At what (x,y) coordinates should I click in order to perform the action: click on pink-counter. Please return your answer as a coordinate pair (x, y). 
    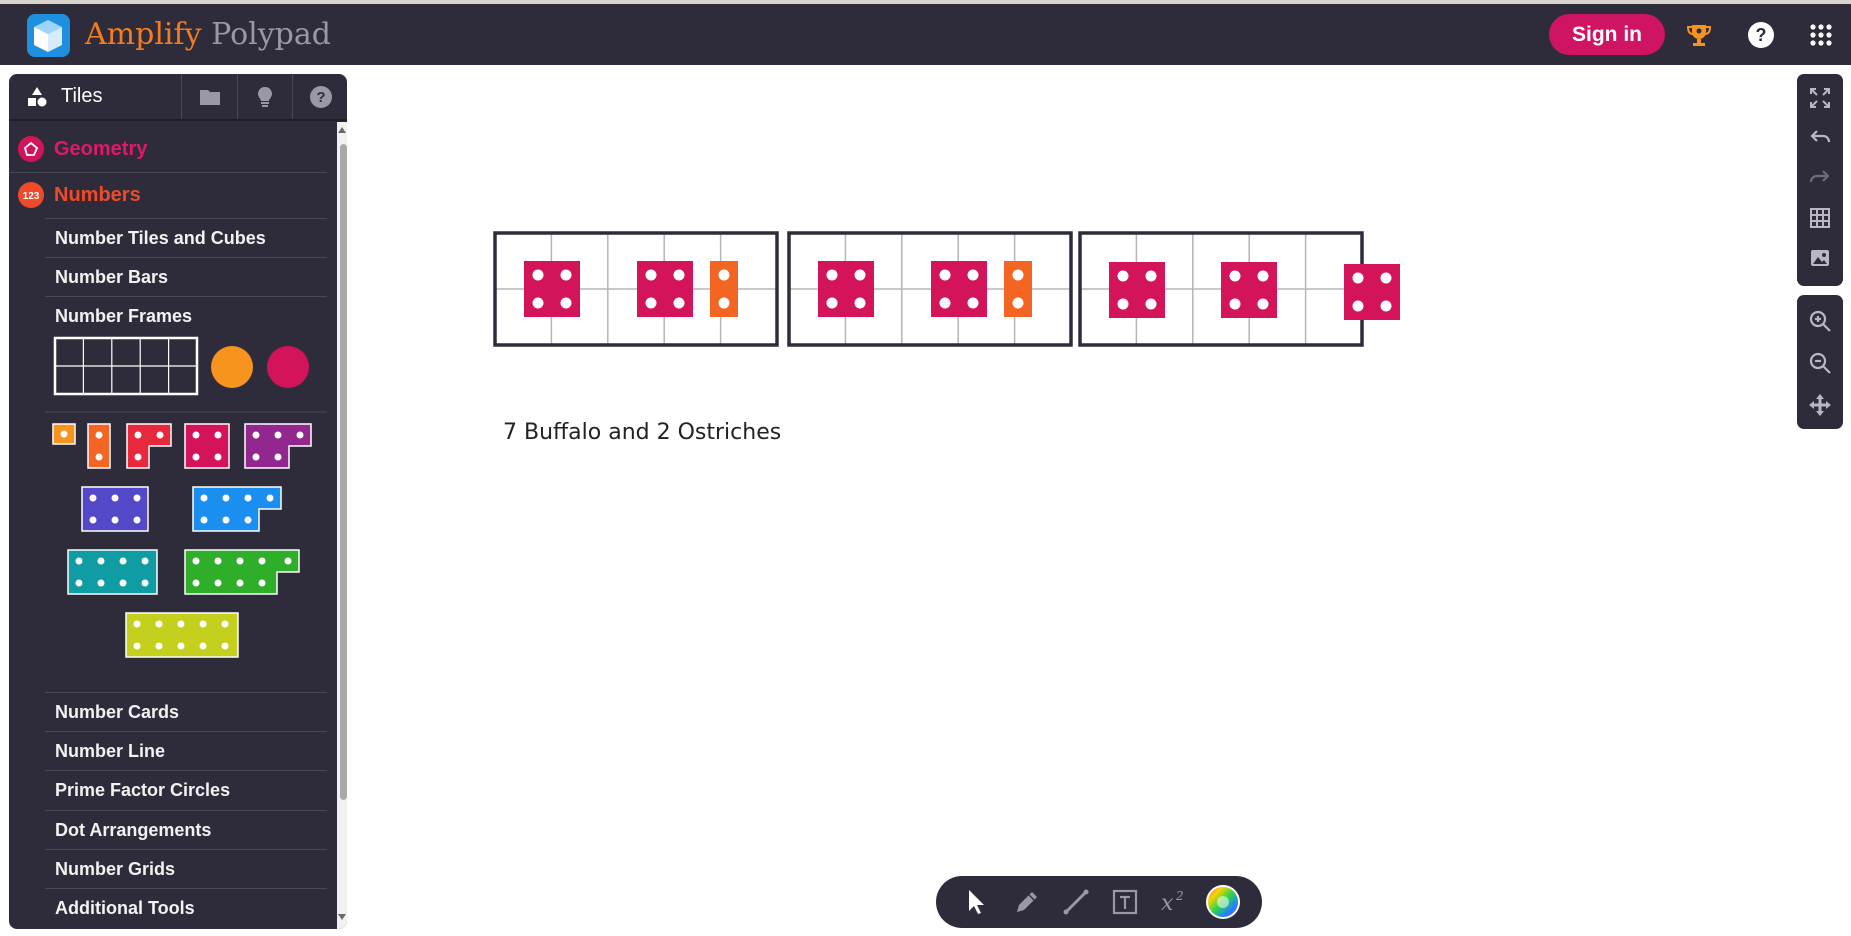
    Looking at the image, I should click on (288, 367).